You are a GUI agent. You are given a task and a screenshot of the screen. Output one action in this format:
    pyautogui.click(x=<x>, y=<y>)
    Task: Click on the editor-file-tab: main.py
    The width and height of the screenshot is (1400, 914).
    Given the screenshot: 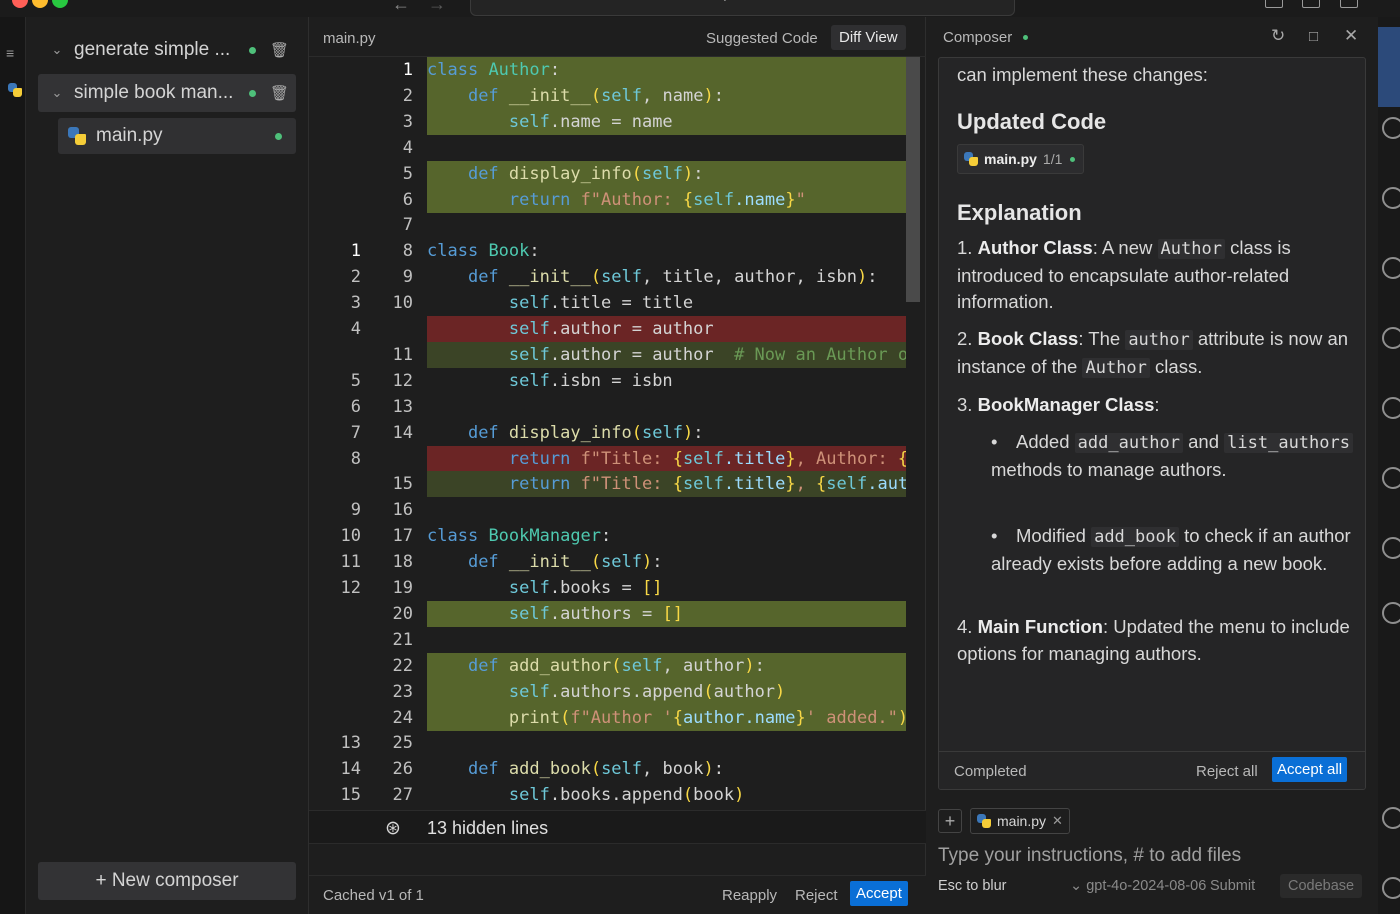 What is the action you would take?
    pyautogui.click(x=349, y=38)
    